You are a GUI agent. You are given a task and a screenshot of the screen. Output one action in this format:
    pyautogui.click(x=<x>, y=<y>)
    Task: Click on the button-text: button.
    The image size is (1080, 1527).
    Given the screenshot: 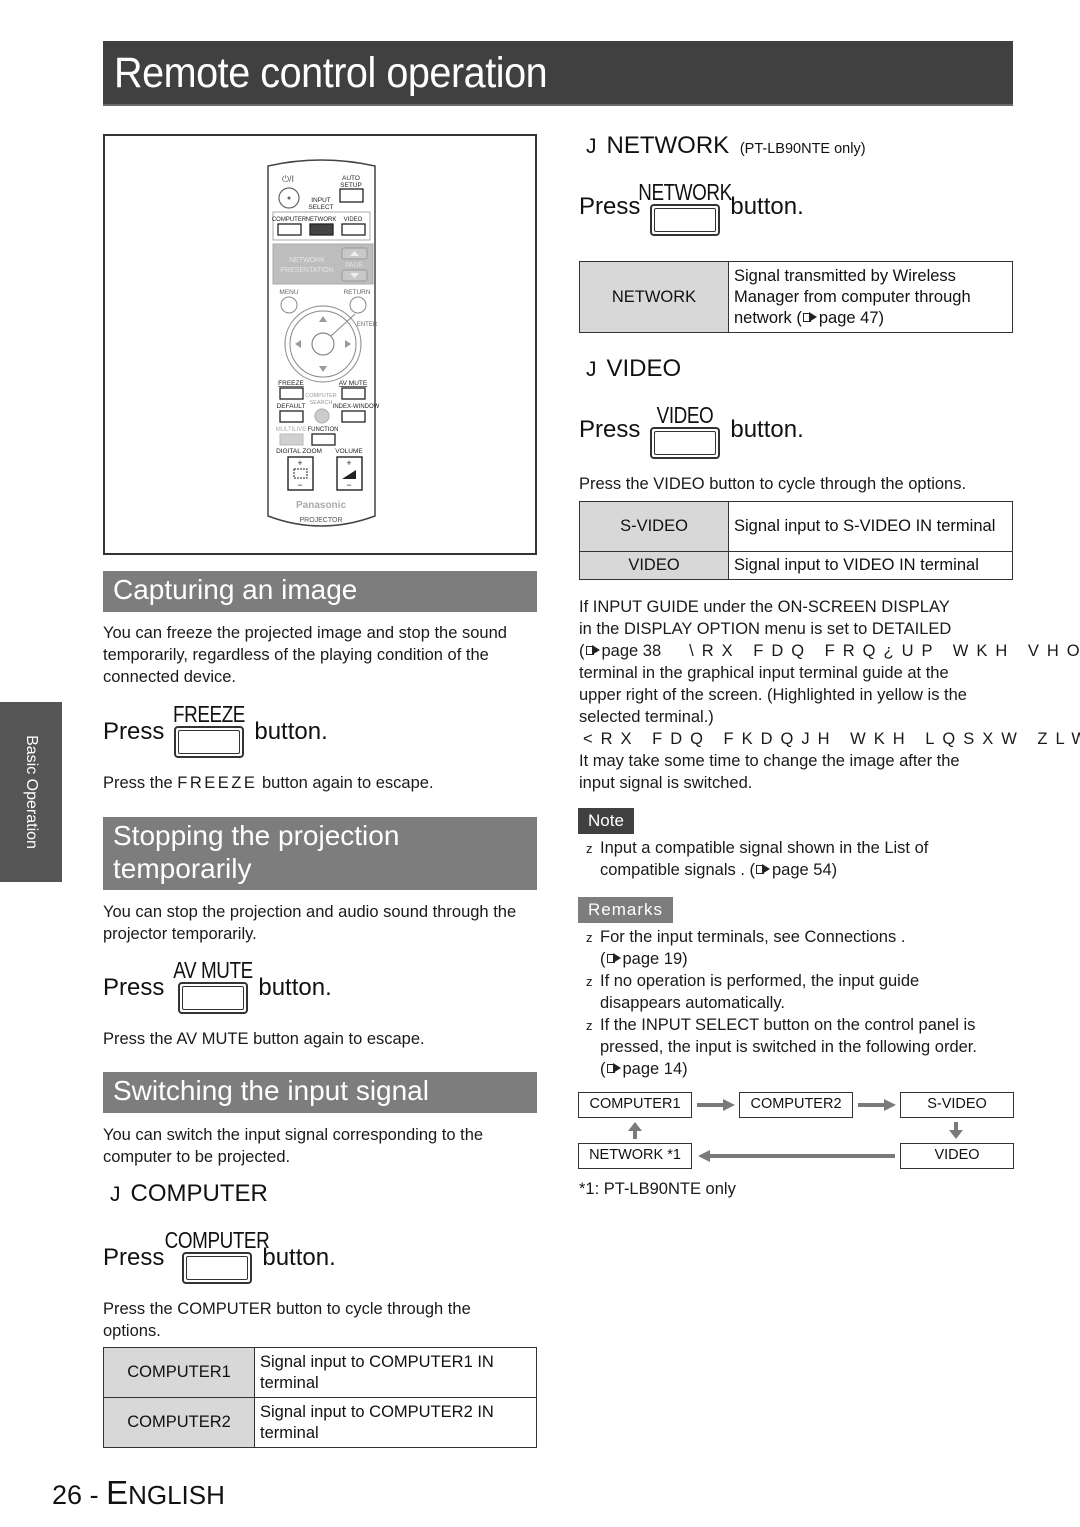 What is the action you would take?
    pyautogui.click(x=767, y=206)
    